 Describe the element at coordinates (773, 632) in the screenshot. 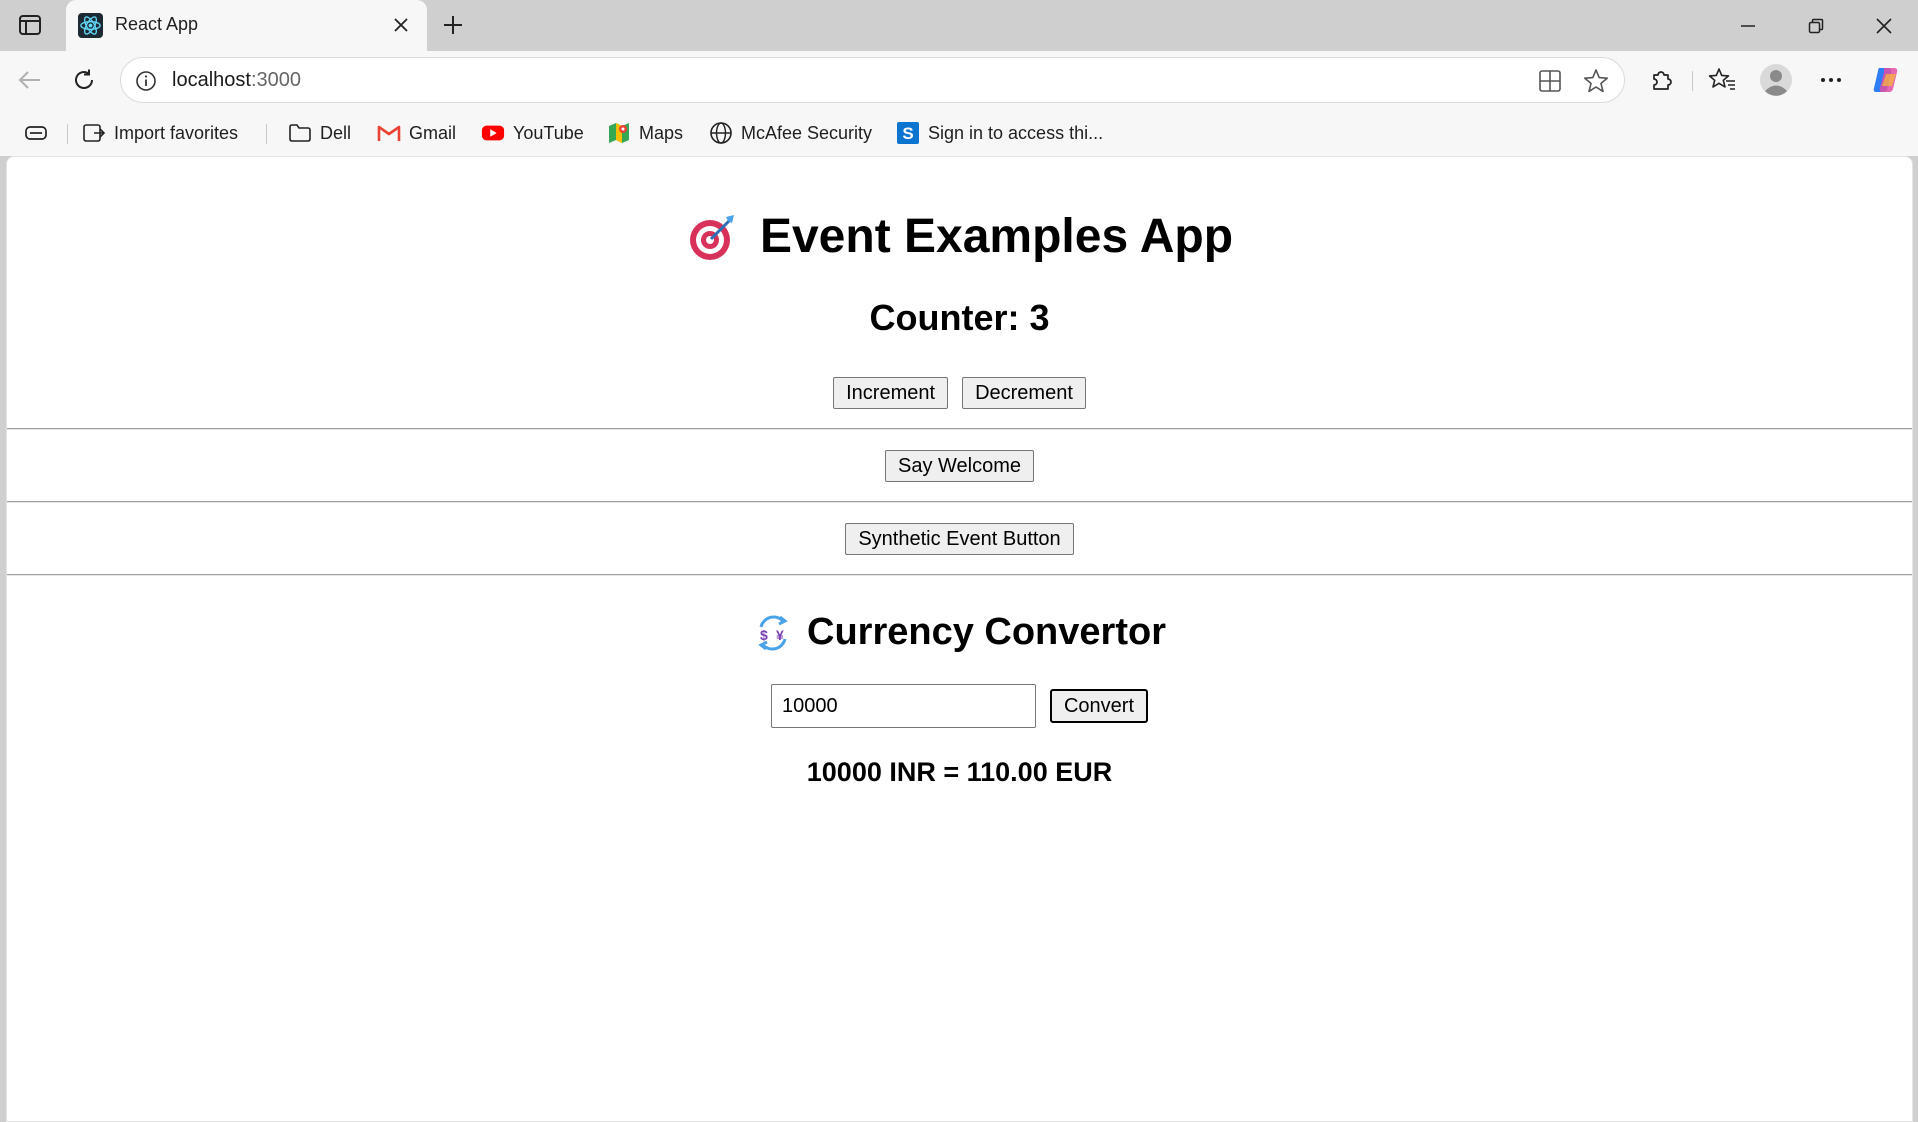

I see `currency-exchange-icon: $ ¥` at that location.